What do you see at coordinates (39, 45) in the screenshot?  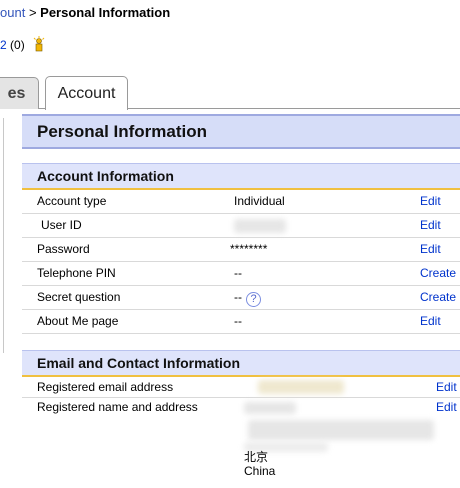 I see `star-icon` at bounding box center [39, 45].